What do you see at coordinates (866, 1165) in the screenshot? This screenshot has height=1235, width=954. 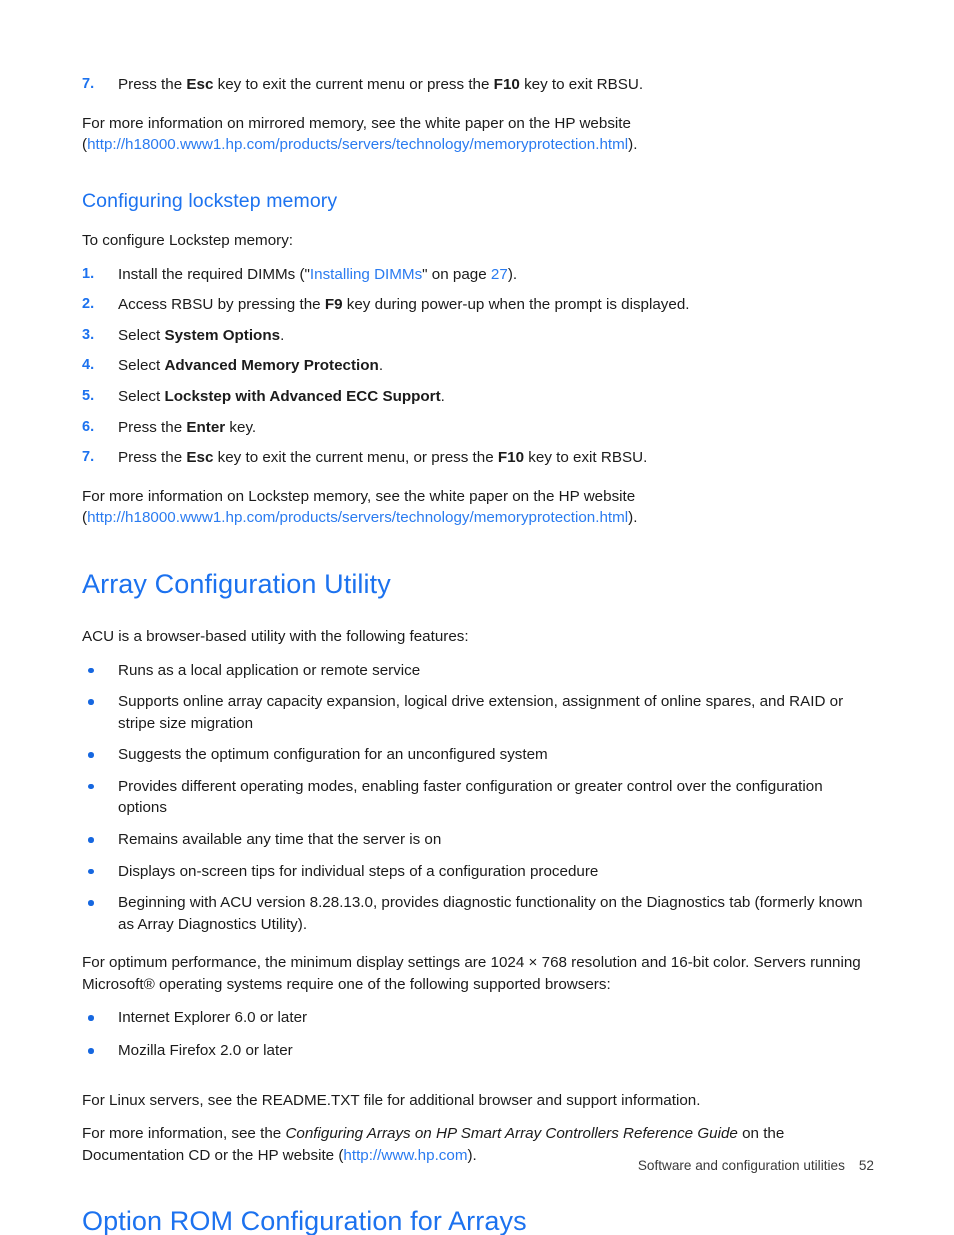 I see `footer-page-number: 52` at bounding box center [866, 1165].